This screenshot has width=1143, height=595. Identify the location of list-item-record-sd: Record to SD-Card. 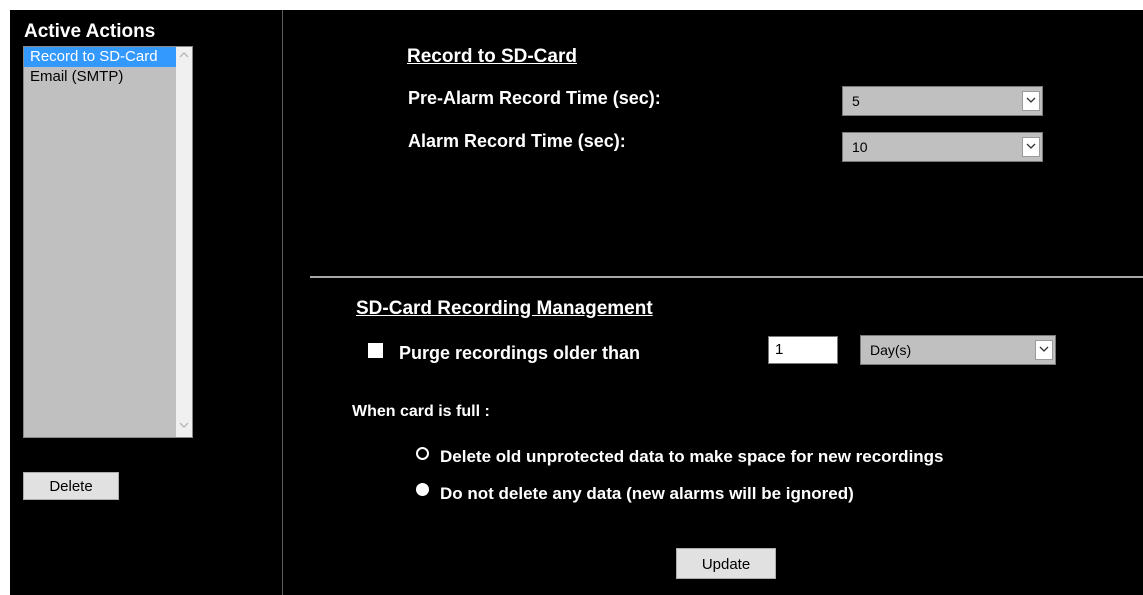
(100, 57).